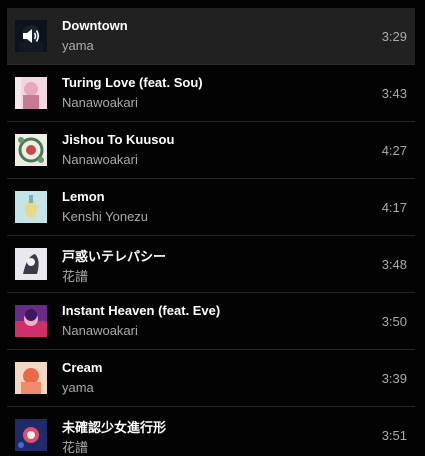  I want to click on track-artist: Kenshi Yonezu, so click(105, 216).